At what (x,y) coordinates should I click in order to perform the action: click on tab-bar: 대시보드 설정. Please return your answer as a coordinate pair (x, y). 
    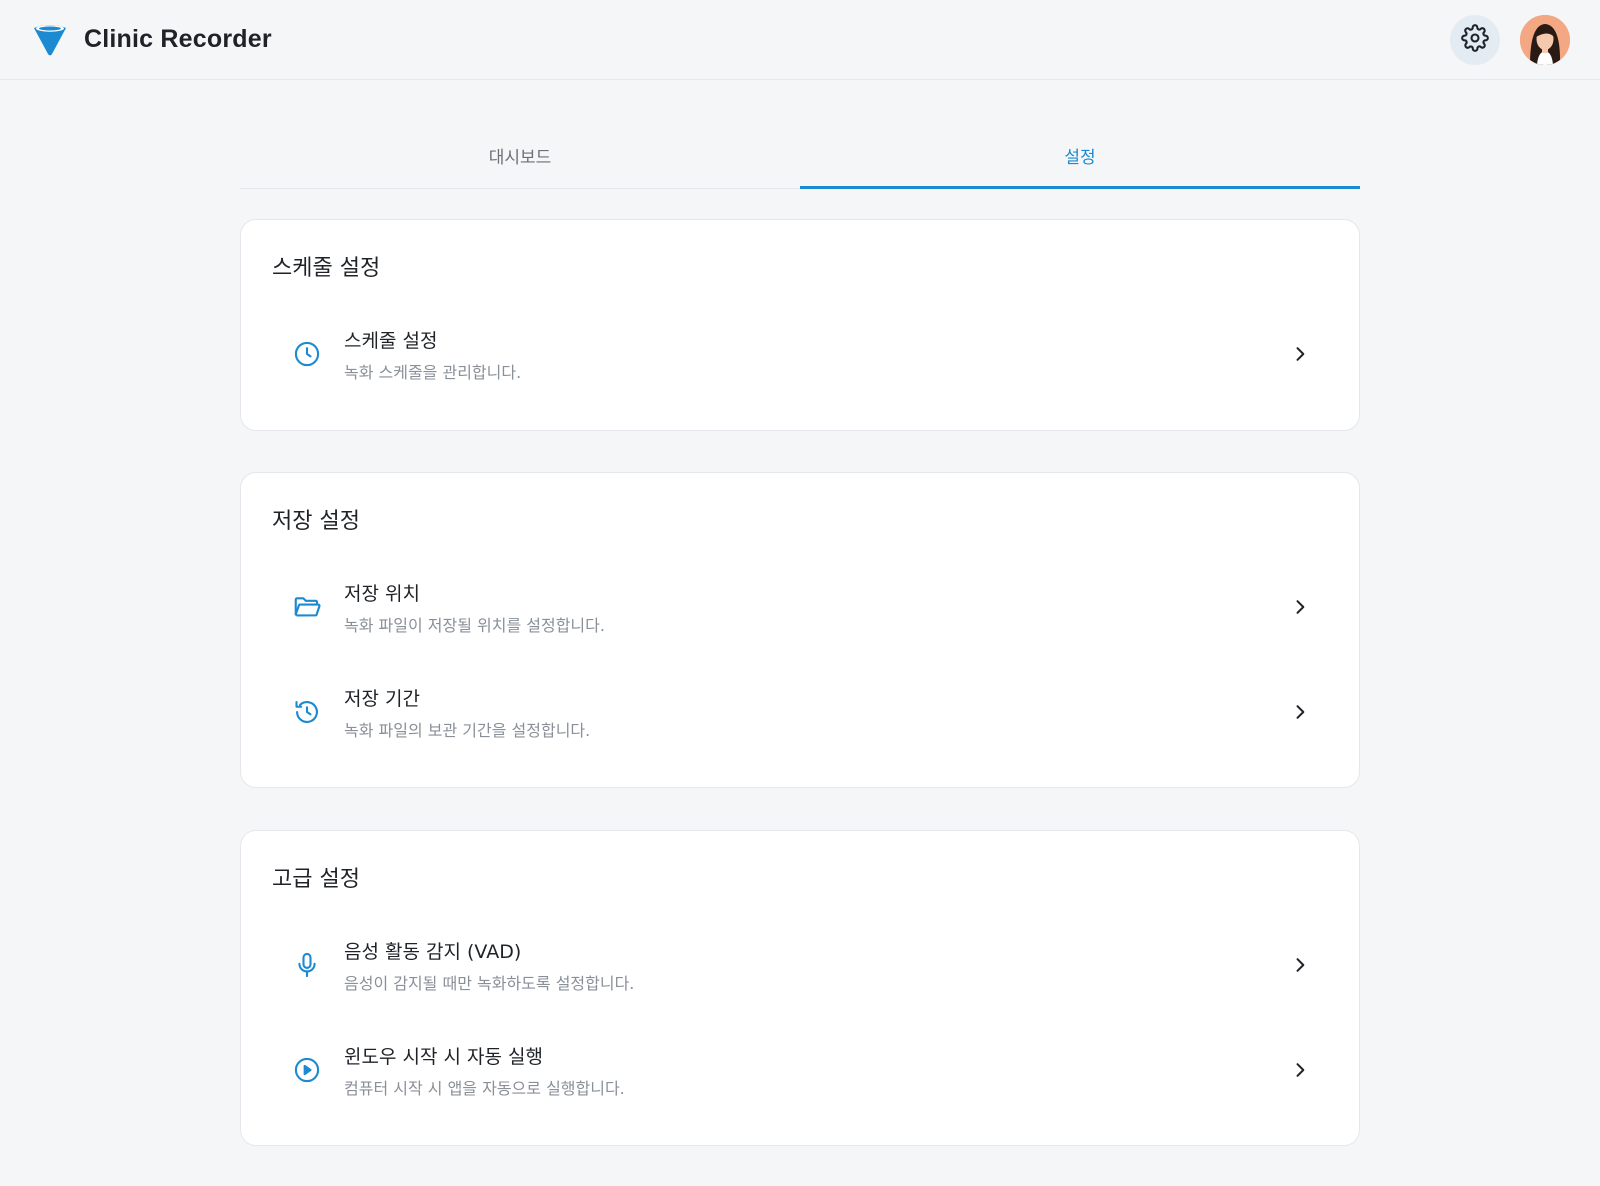
    Looking at the image, I should click on (800, 158).